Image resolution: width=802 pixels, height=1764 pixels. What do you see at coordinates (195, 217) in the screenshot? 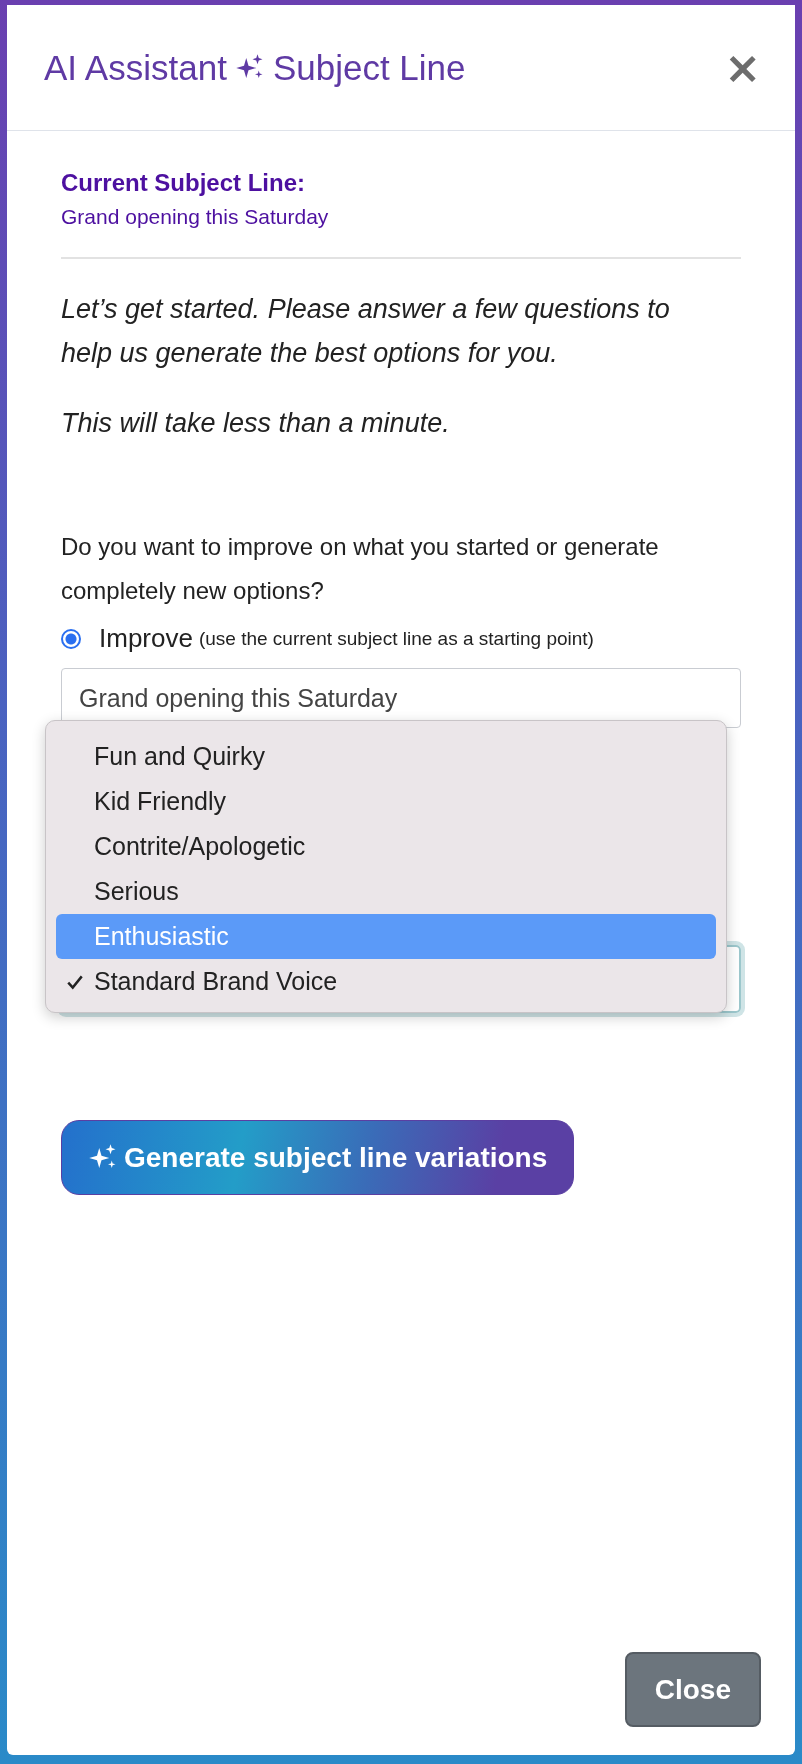
I see `current-subject-text: Grand opening this Saturday` at bounding box center [195, 217].